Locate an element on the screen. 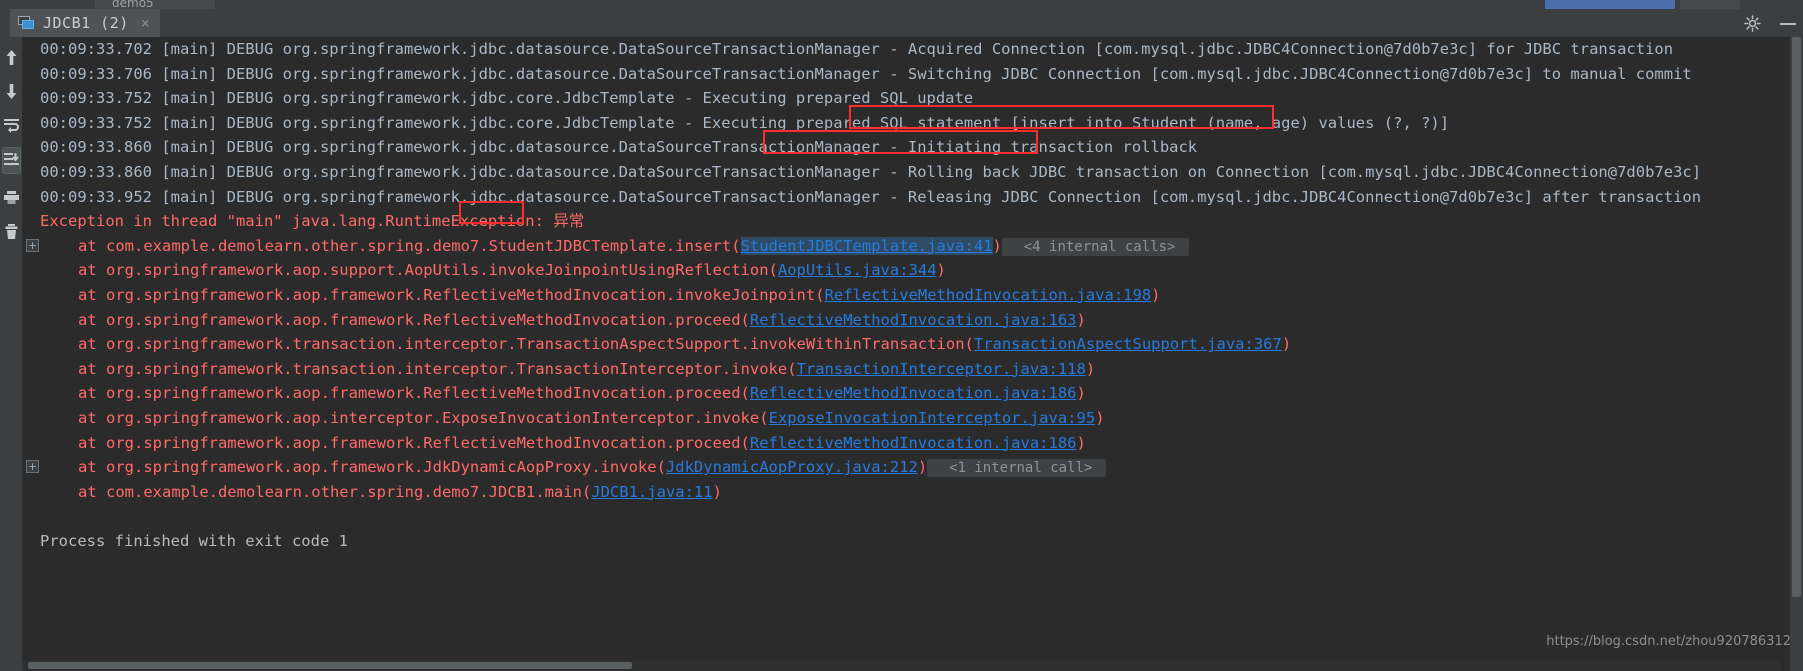 This screenshot has width=1803, height=671. ghost-tab-active is located at coordinates (1610, 4).